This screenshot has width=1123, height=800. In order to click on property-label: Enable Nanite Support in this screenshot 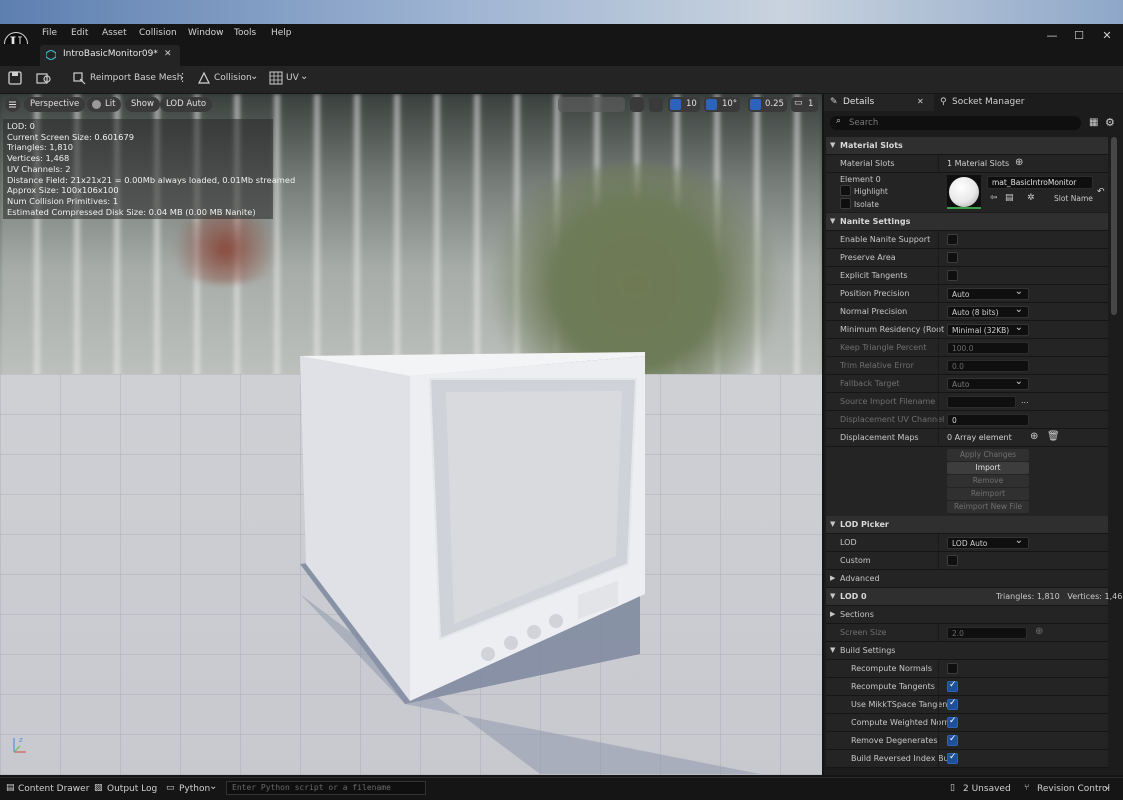, I will do `click(885, 239)`.